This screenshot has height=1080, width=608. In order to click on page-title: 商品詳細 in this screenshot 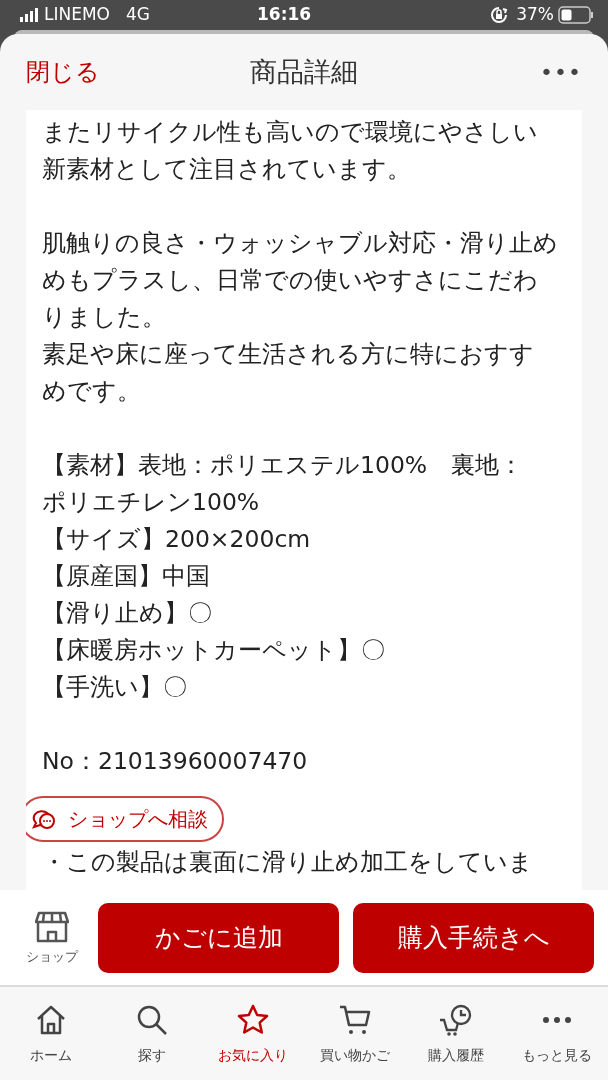, I will do `click(304, 71)`.